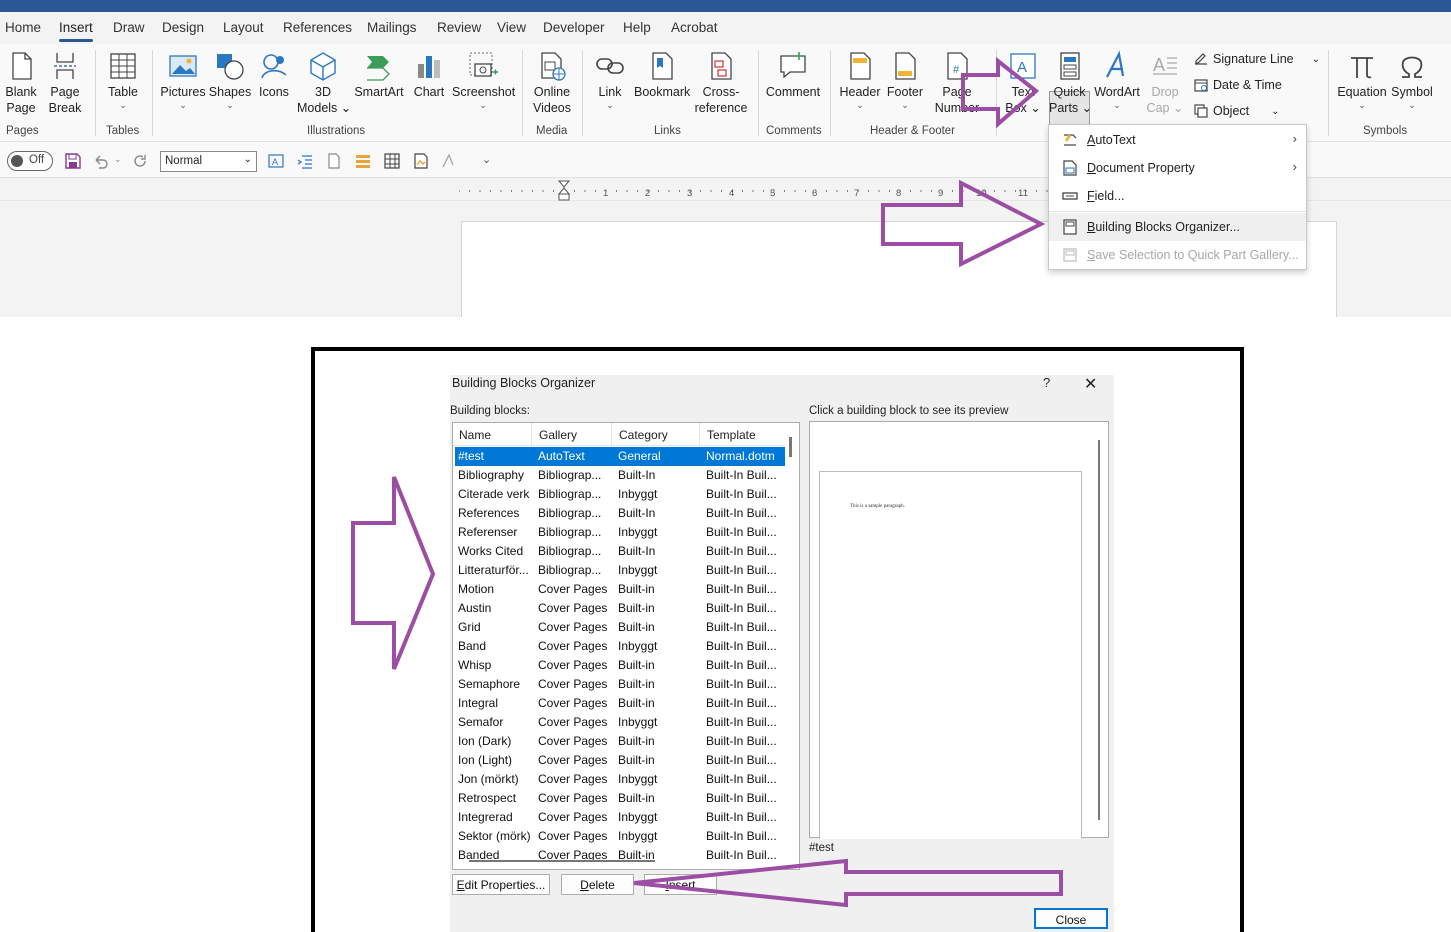 The height and width of the screenshot is (932, 1451). Describe the element at coordinates (65, 83) in the screenshot. I see `page-break-button: Page Break` at that location.